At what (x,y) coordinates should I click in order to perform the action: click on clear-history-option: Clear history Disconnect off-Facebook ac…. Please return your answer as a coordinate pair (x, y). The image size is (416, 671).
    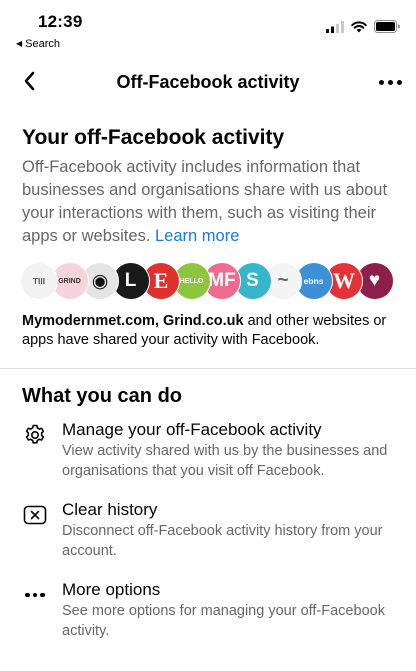
    Looking at the image, I should click on (214, 530).